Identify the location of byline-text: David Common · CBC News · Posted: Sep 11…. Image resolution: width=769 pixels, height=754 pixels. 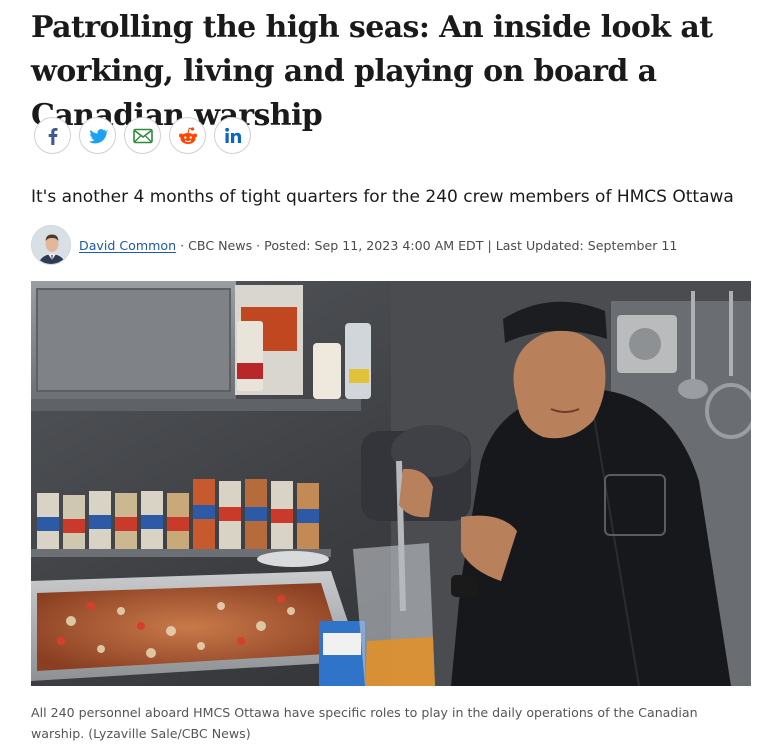
(378, 245).